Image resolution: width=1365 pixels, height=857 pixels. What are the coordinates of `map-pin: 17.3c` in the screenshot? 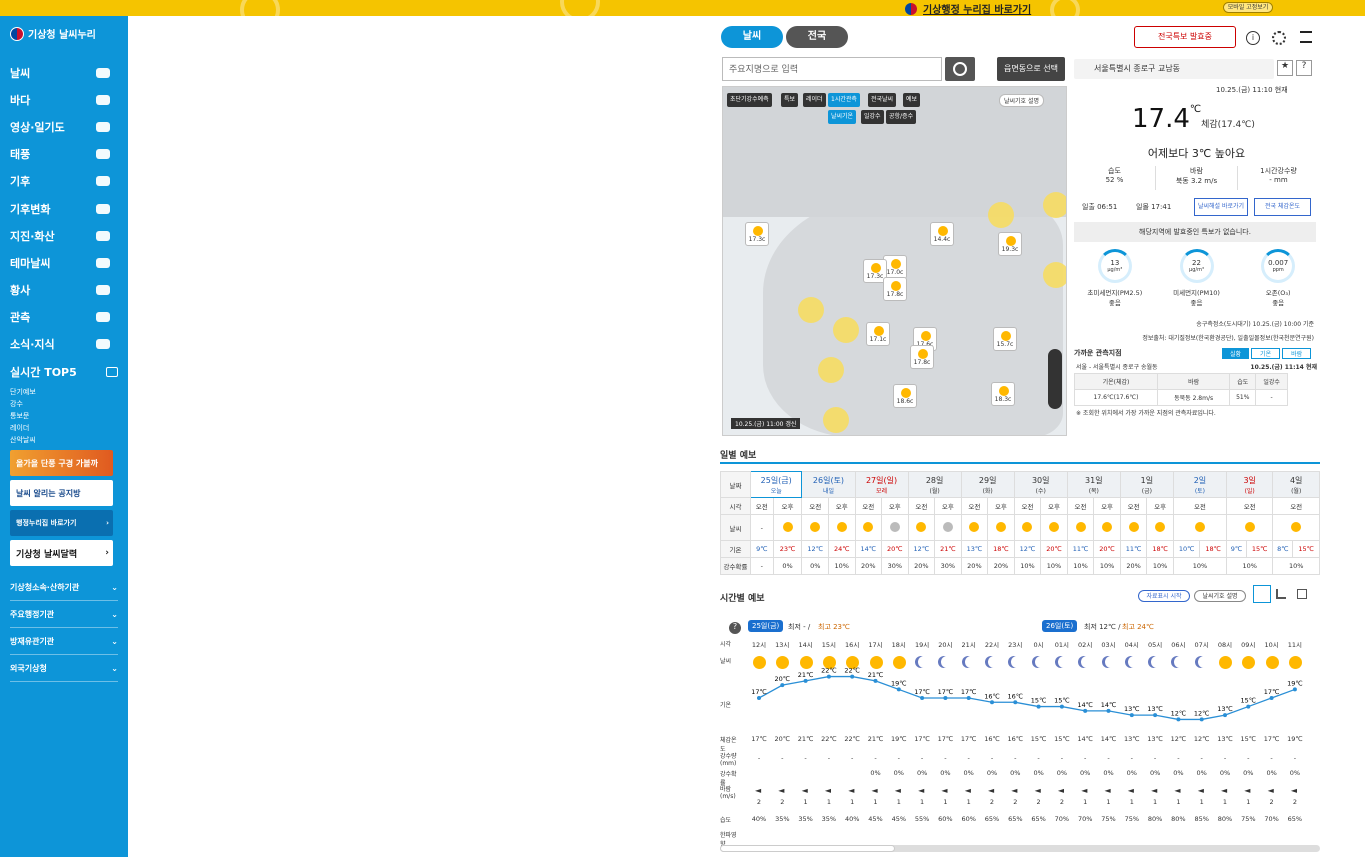 It's located at (757, 234).